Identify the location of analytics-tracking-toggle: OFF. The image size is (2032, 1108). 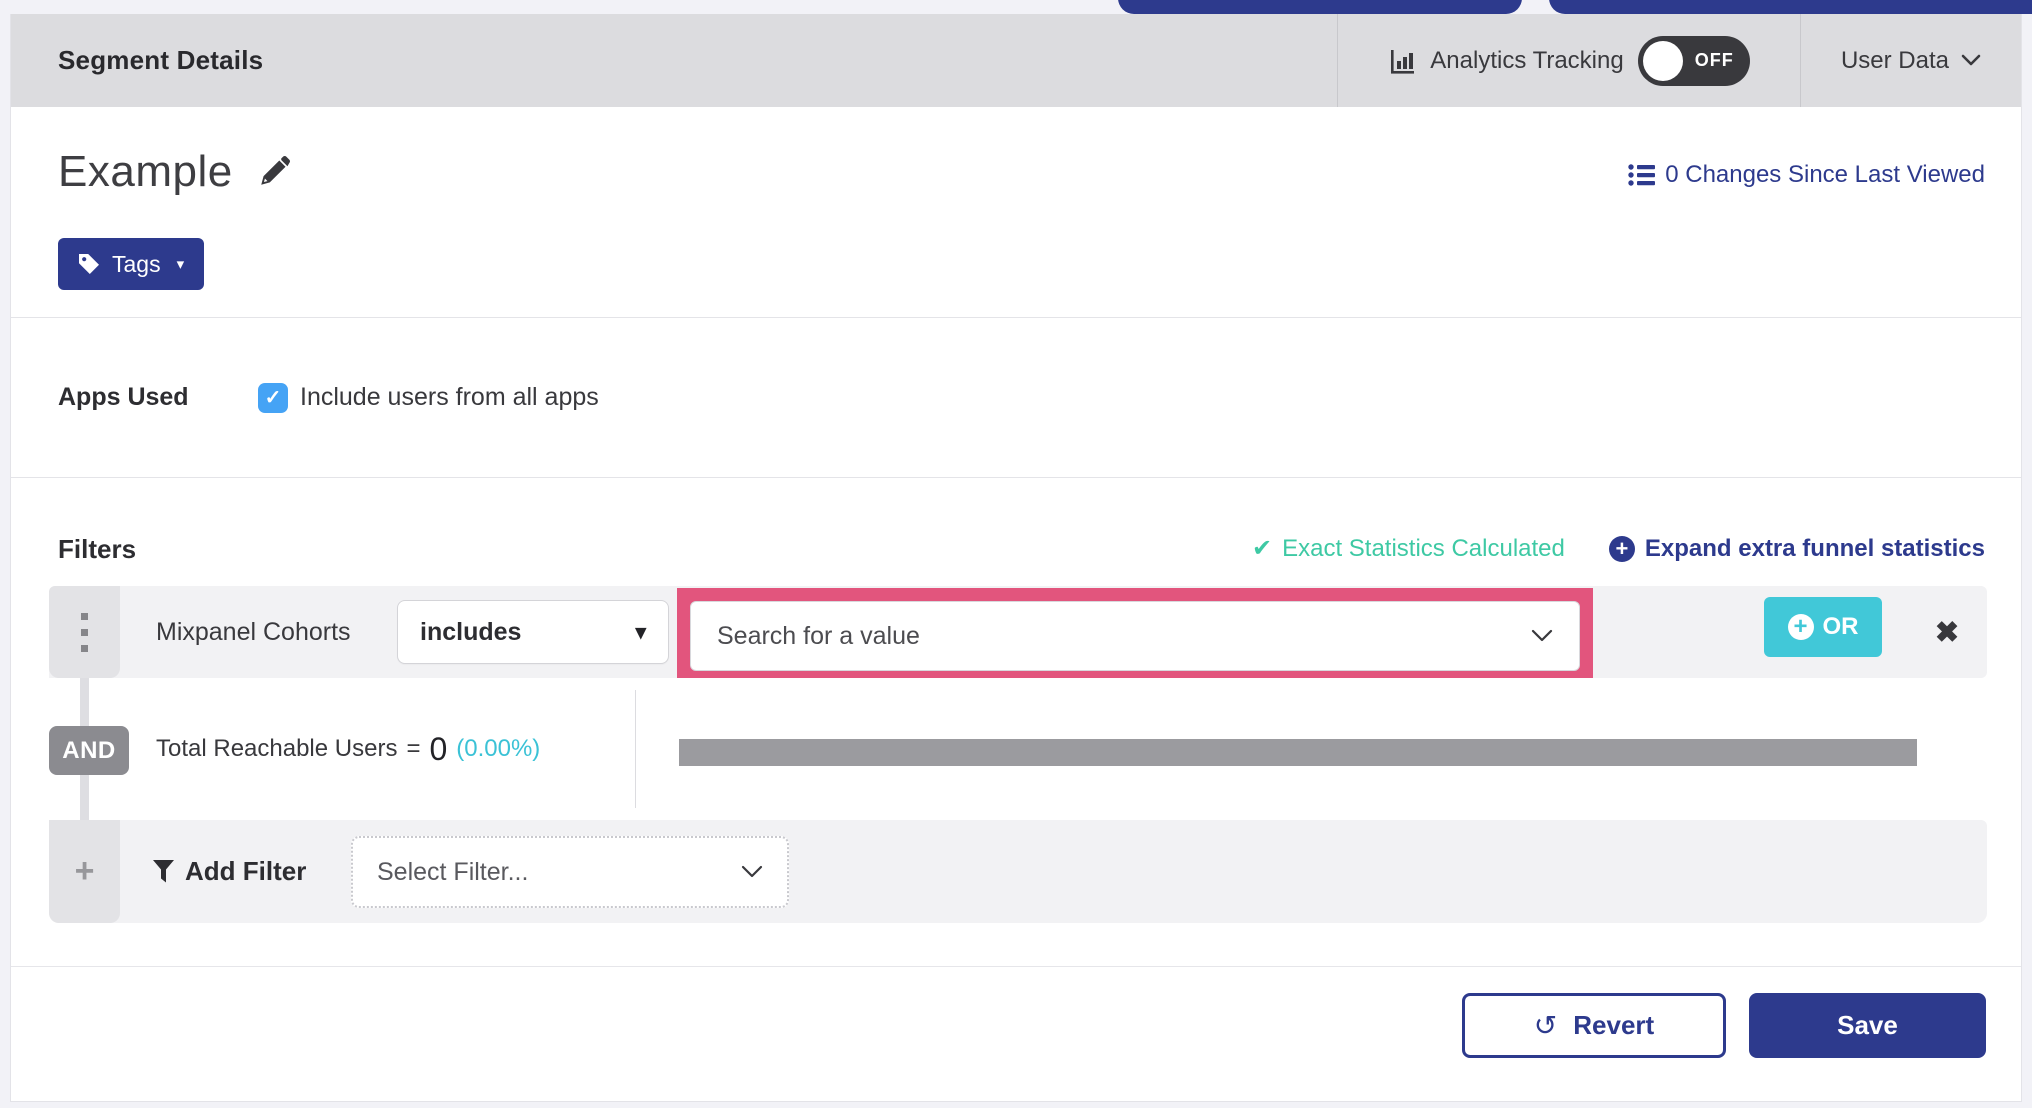
(1693, 60).